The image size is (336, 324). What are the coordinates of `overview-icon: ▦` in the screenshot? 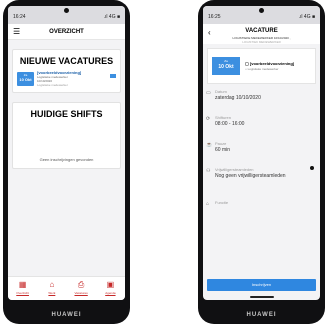 It's located at (22, 284).